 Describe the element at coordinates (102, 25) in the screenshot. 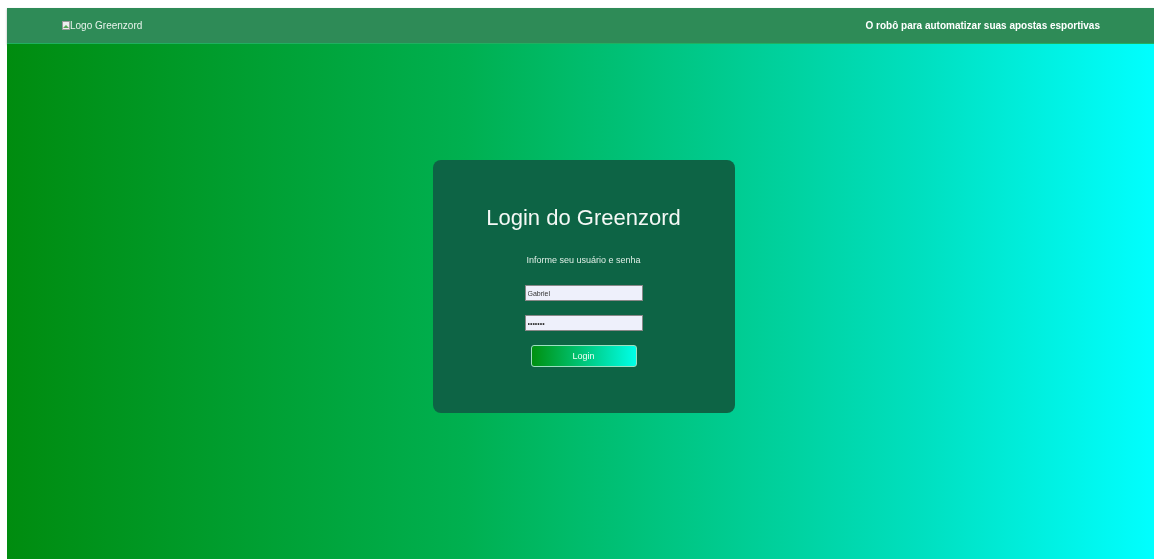

I see `logo-image: Logo Greenzord` at that location.